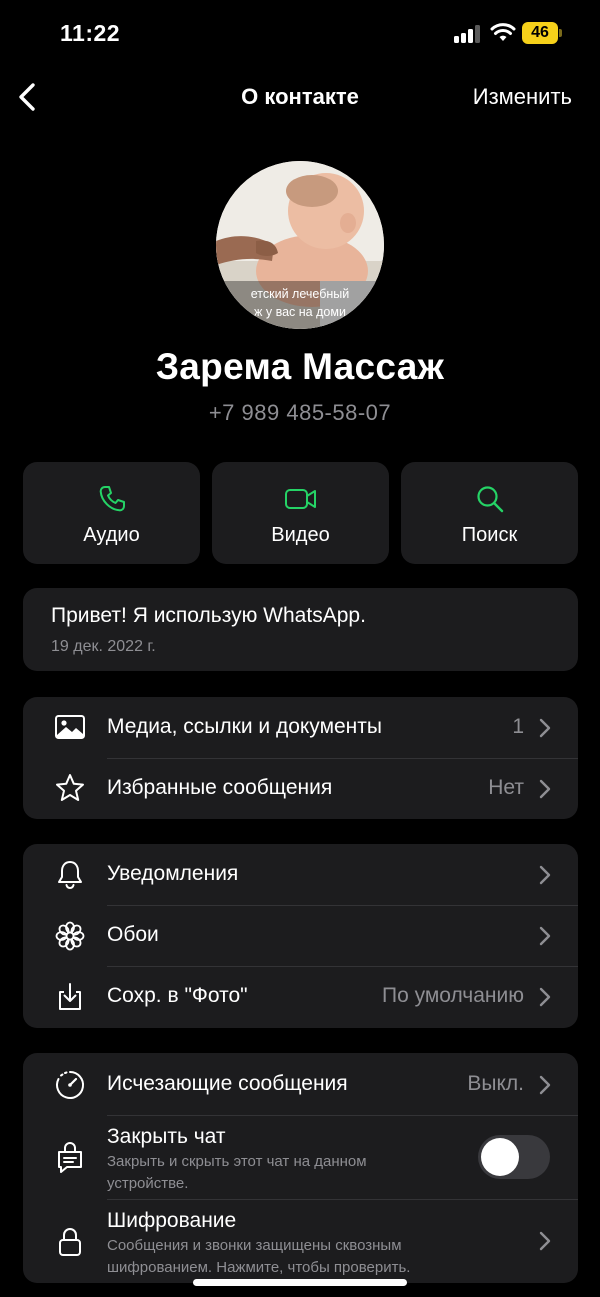  Describe the element at coordinates (70, 875) in the screenshot. I see `bell-icon` at that location.